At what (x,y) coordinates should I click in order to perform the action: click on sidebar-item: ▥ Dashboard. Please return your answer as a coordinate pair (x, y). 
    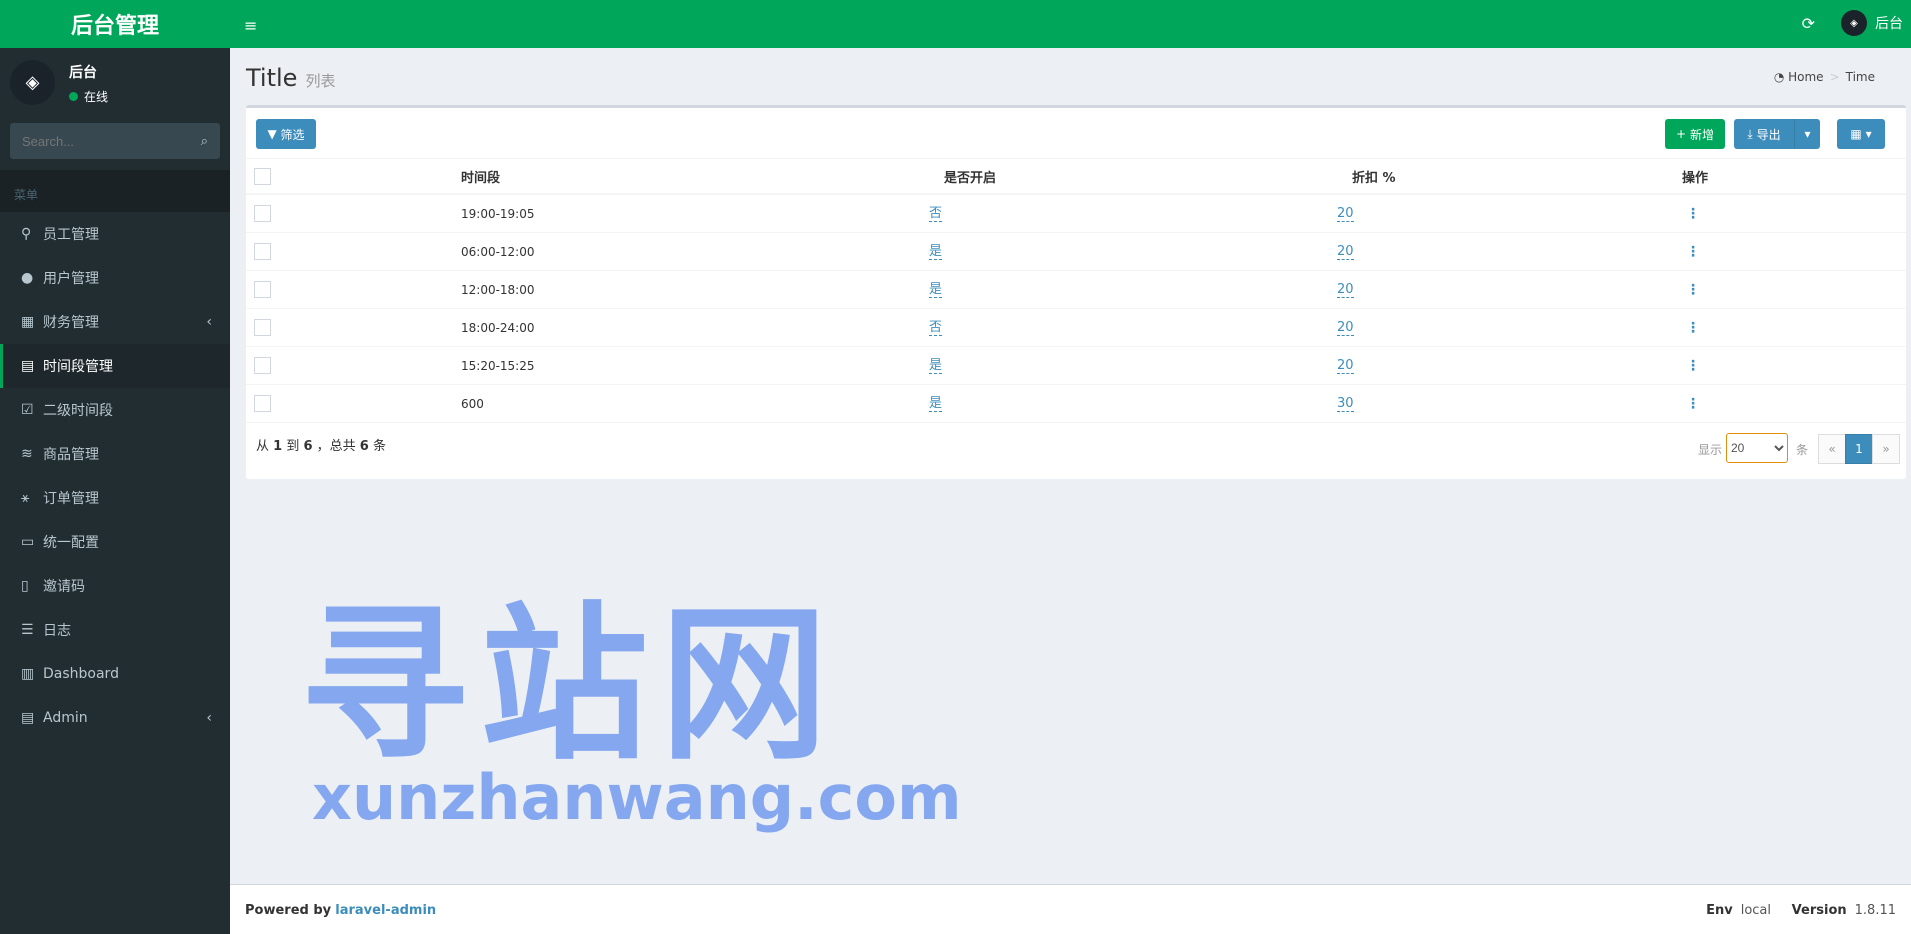
    Looking at the image, I should click on (115, 674).